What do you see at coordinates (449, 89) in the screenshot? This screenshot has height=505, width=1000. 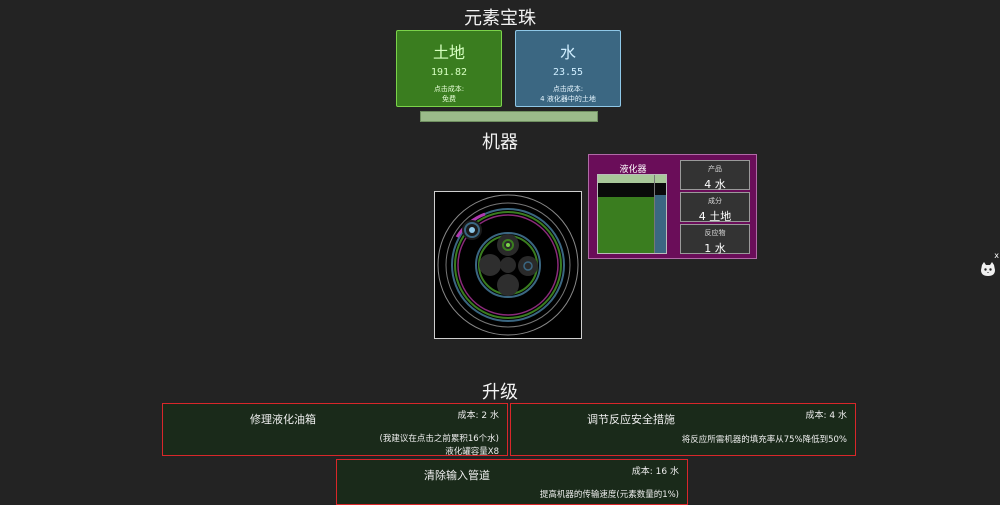 I see `earth-orb-cost-label: 点击成本:` at bounding box center [449, 89].